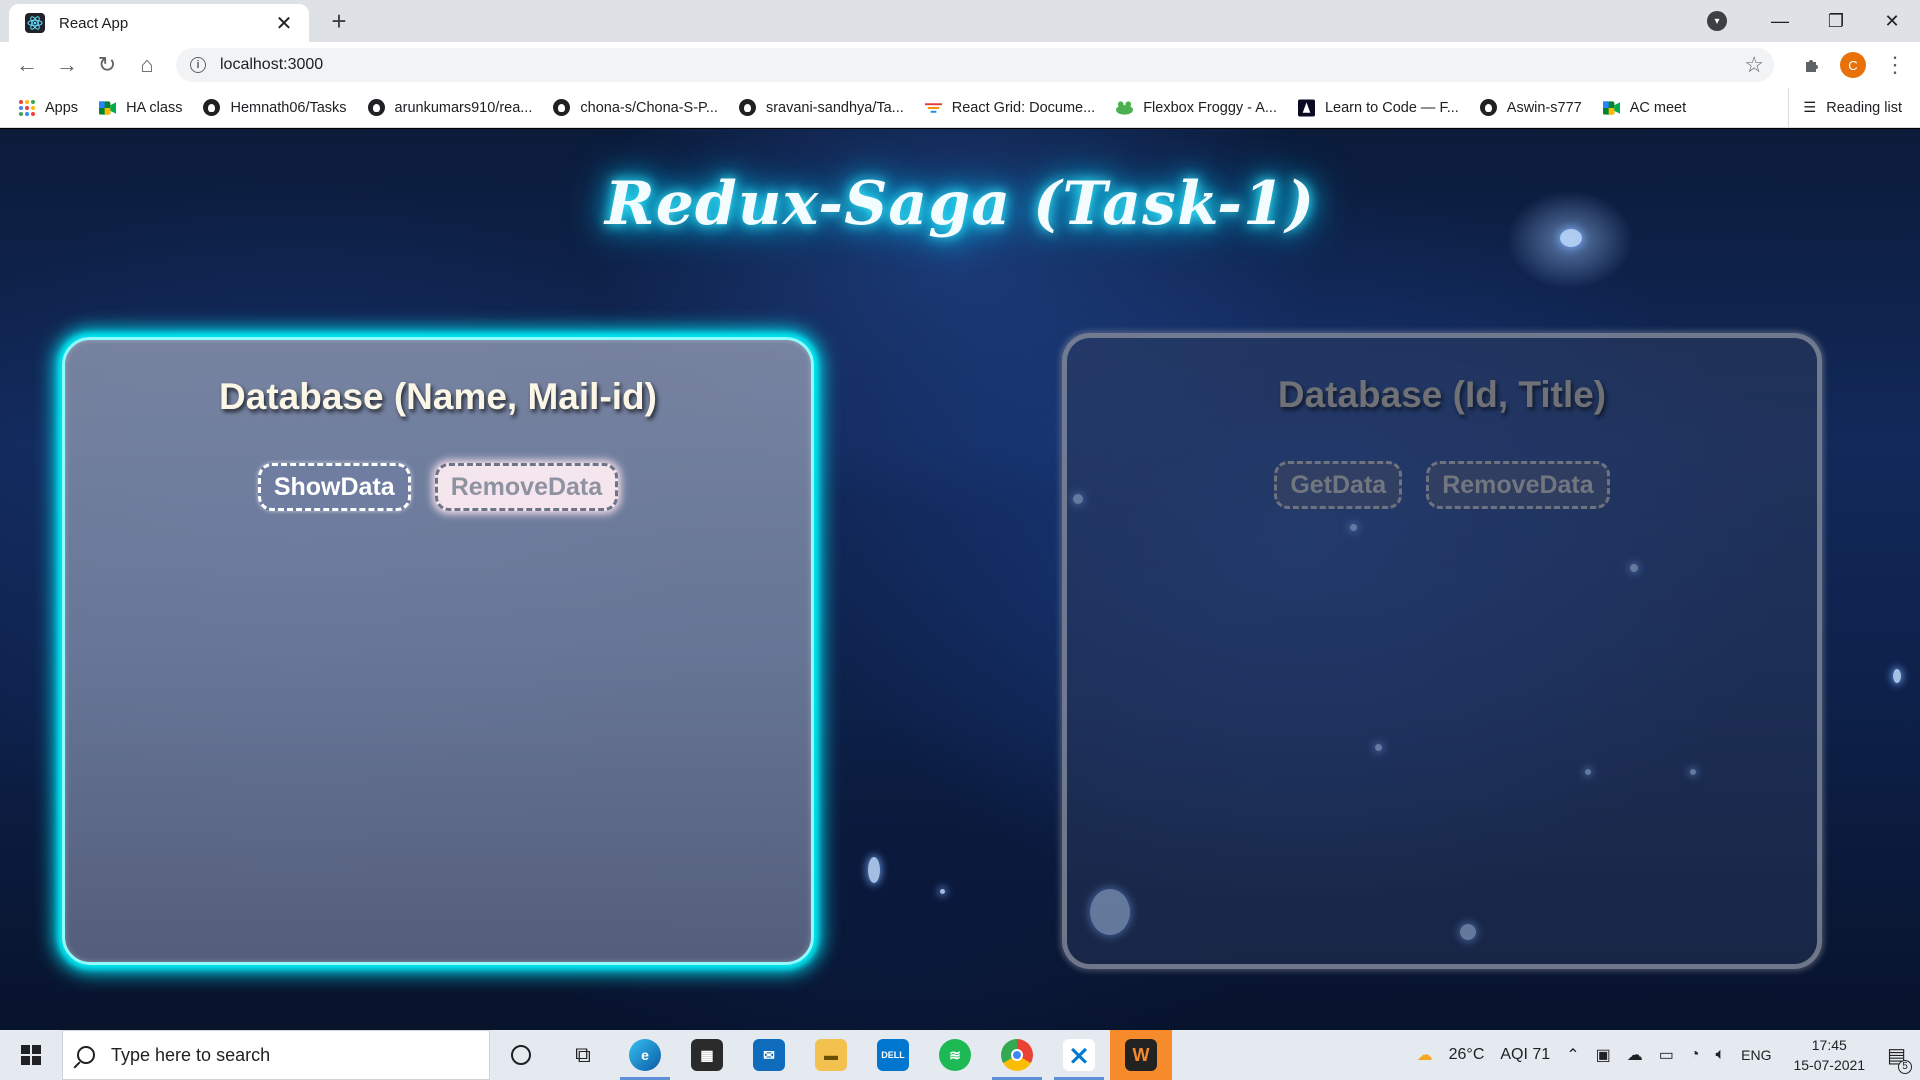  I want to click on bookmark-apps: Apps, so click(48, 107).